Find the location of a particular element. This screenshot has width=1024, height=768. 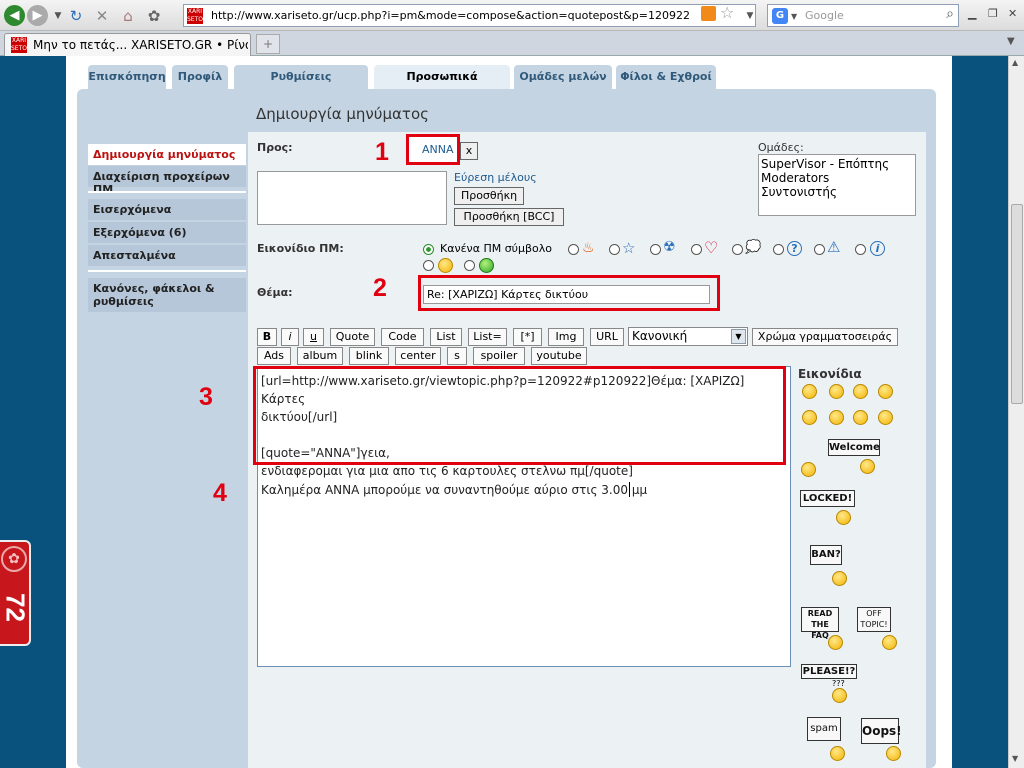

chevron-down-icon: ▼ is located at coordinates (738, 336).